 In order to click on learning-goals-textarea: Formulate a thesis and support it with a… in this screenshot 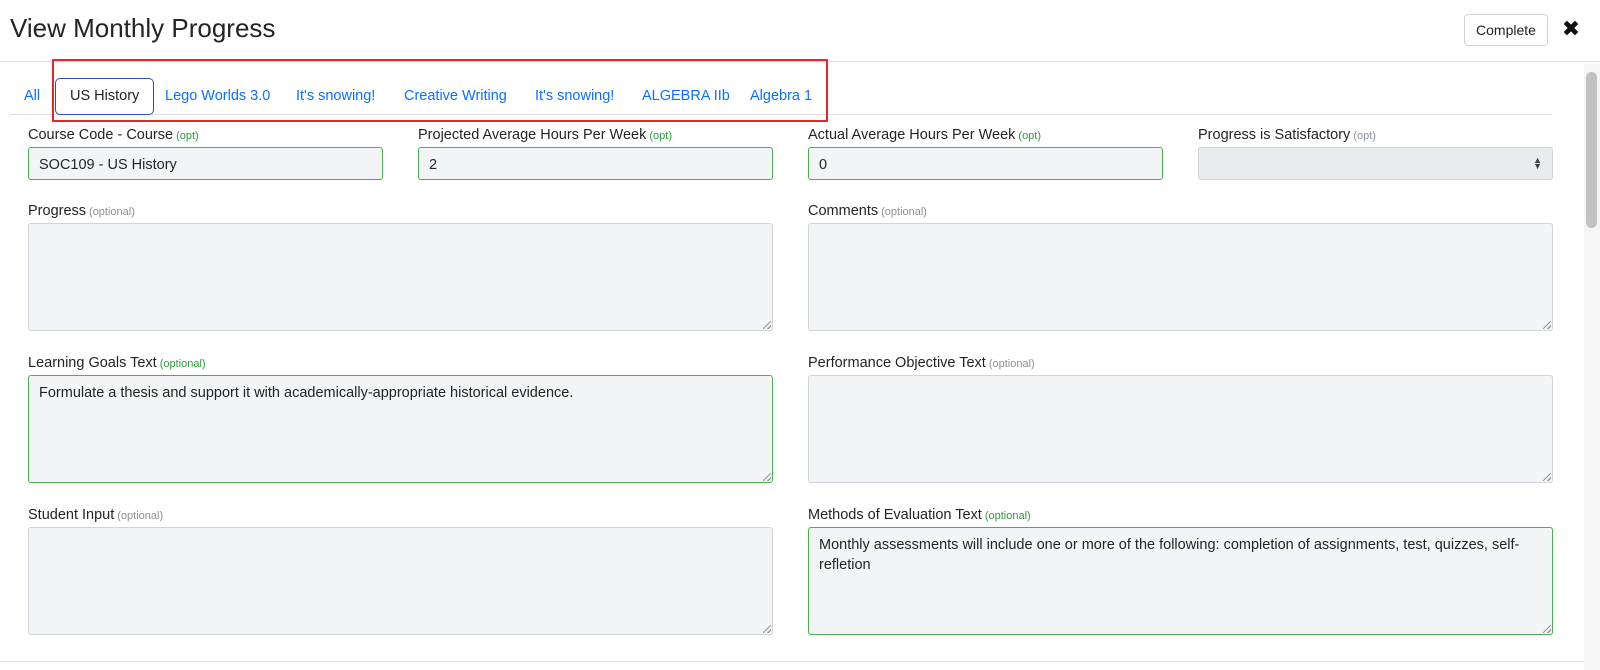, I will do `click(400, 429)`.